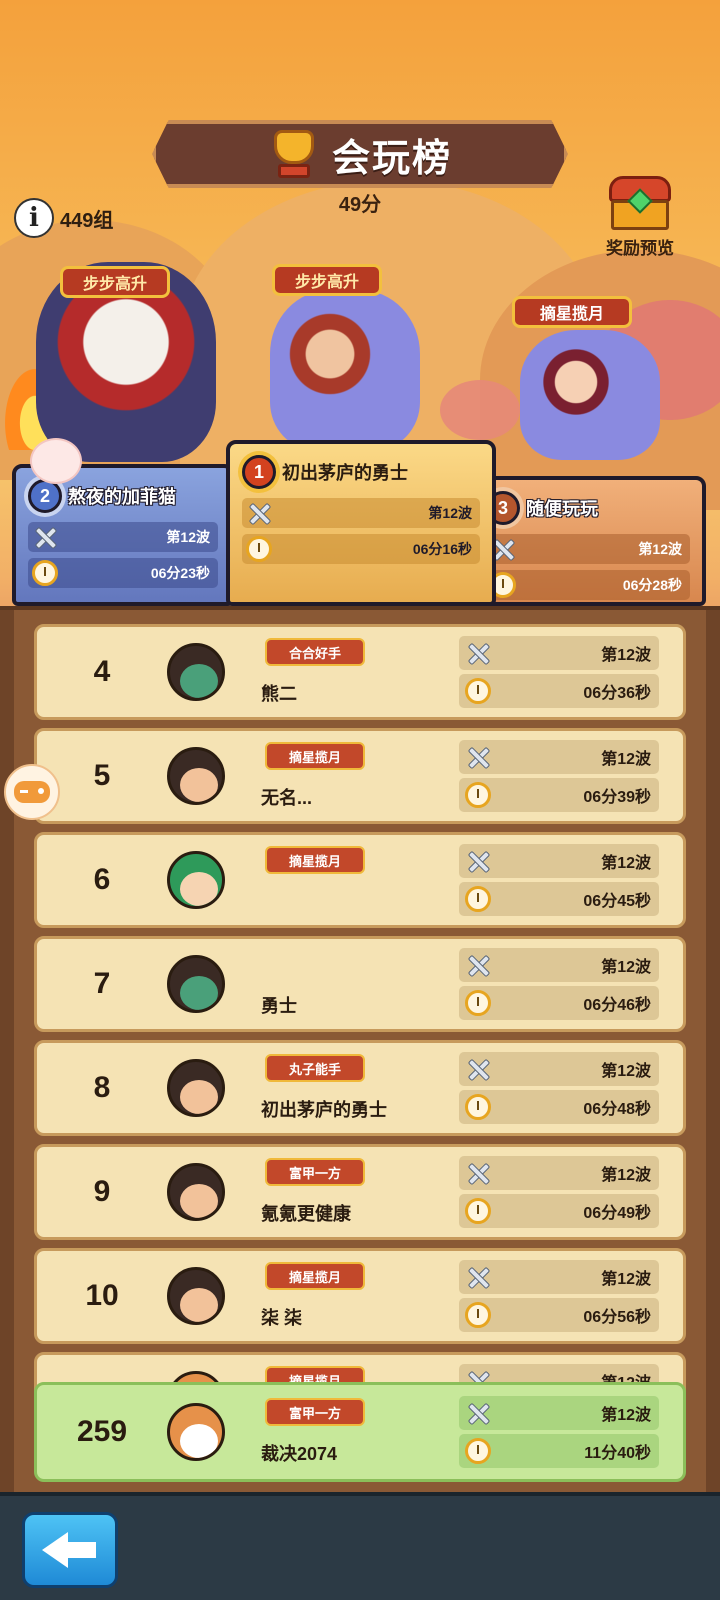 The image size is (720, 1600). Describe the element at coordinates (123, 535) in the screenshot. I see `podium-rank-2: 2 熬夜的加菲猫 第12波 06分23秒` at that location.